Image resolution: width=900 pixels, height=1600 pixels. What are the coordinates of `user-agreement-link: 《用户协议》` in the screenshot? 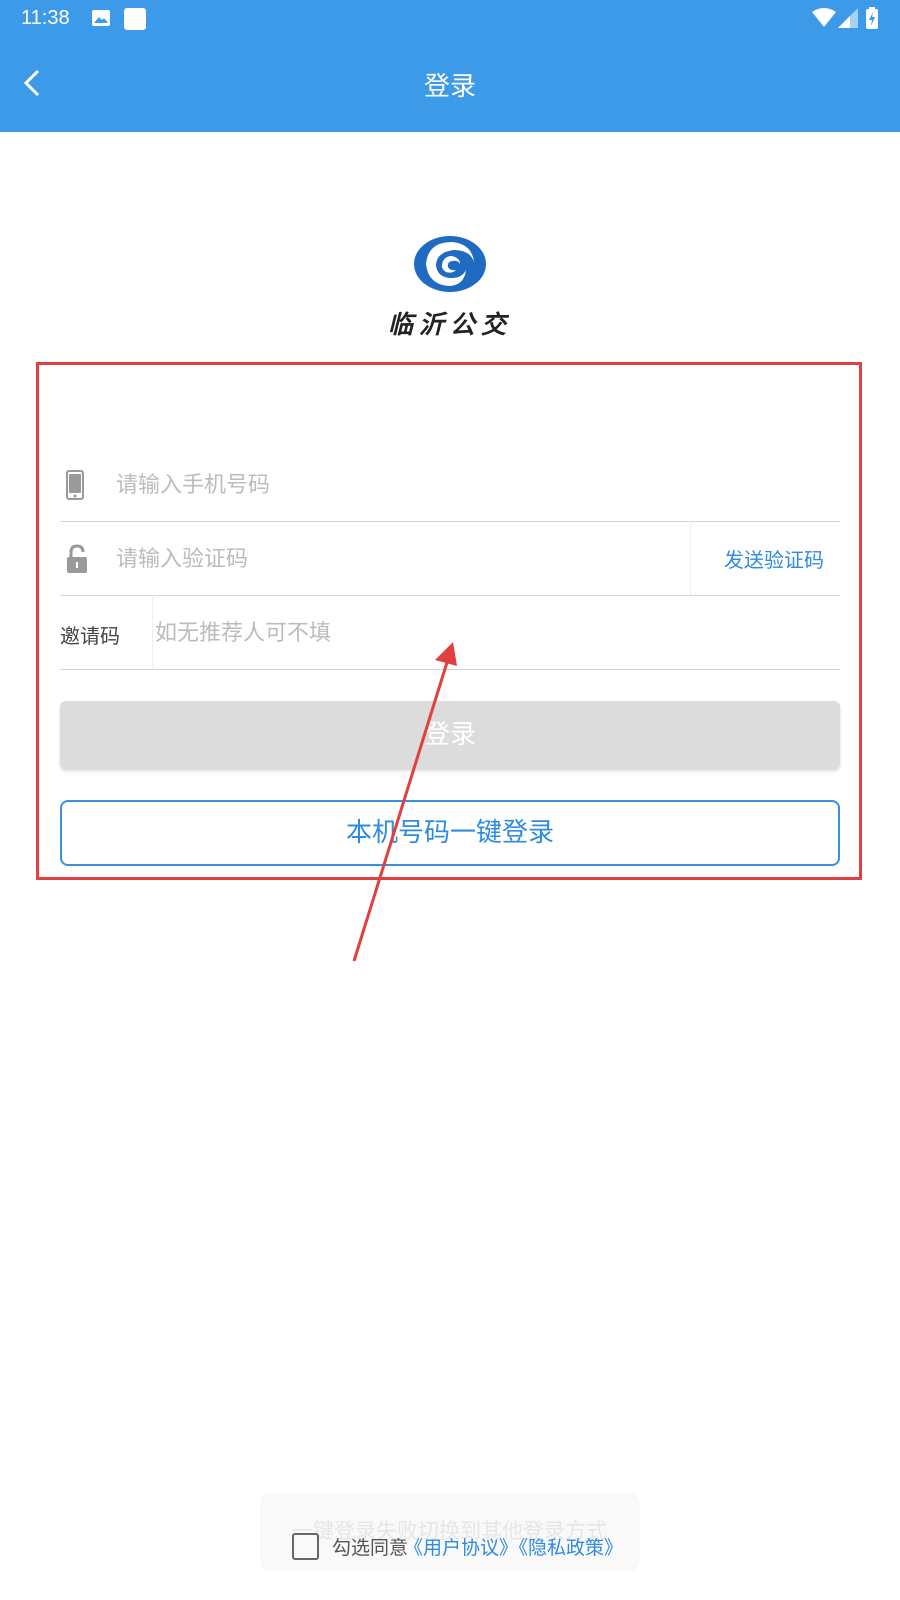 It's located at (461, 1546).